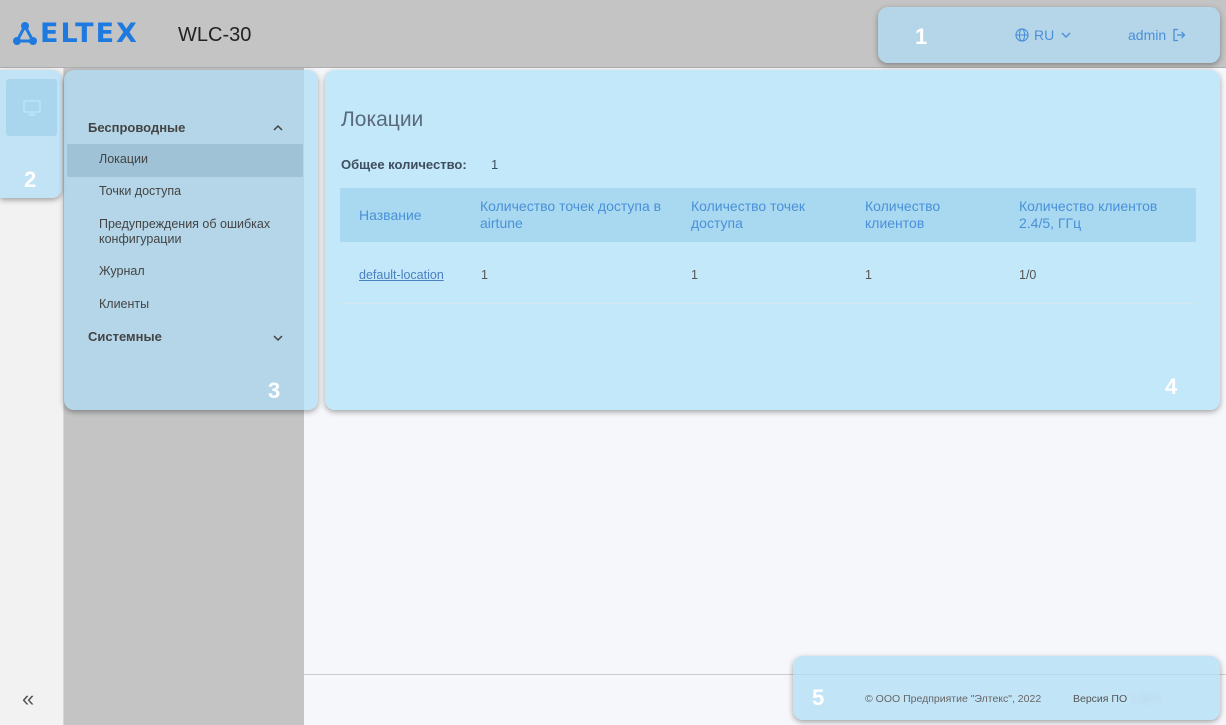 The width and height of the screenshot is (1226, 725). What do you see at coordinates (30, 179) in the screenshot?
I see `callout-number: 2` at bounding box center [30, 179].